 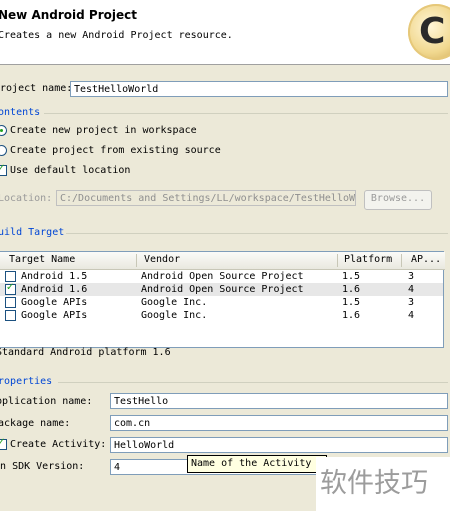 I want to click on create-new-project-radio, so click(x=3, y=130).